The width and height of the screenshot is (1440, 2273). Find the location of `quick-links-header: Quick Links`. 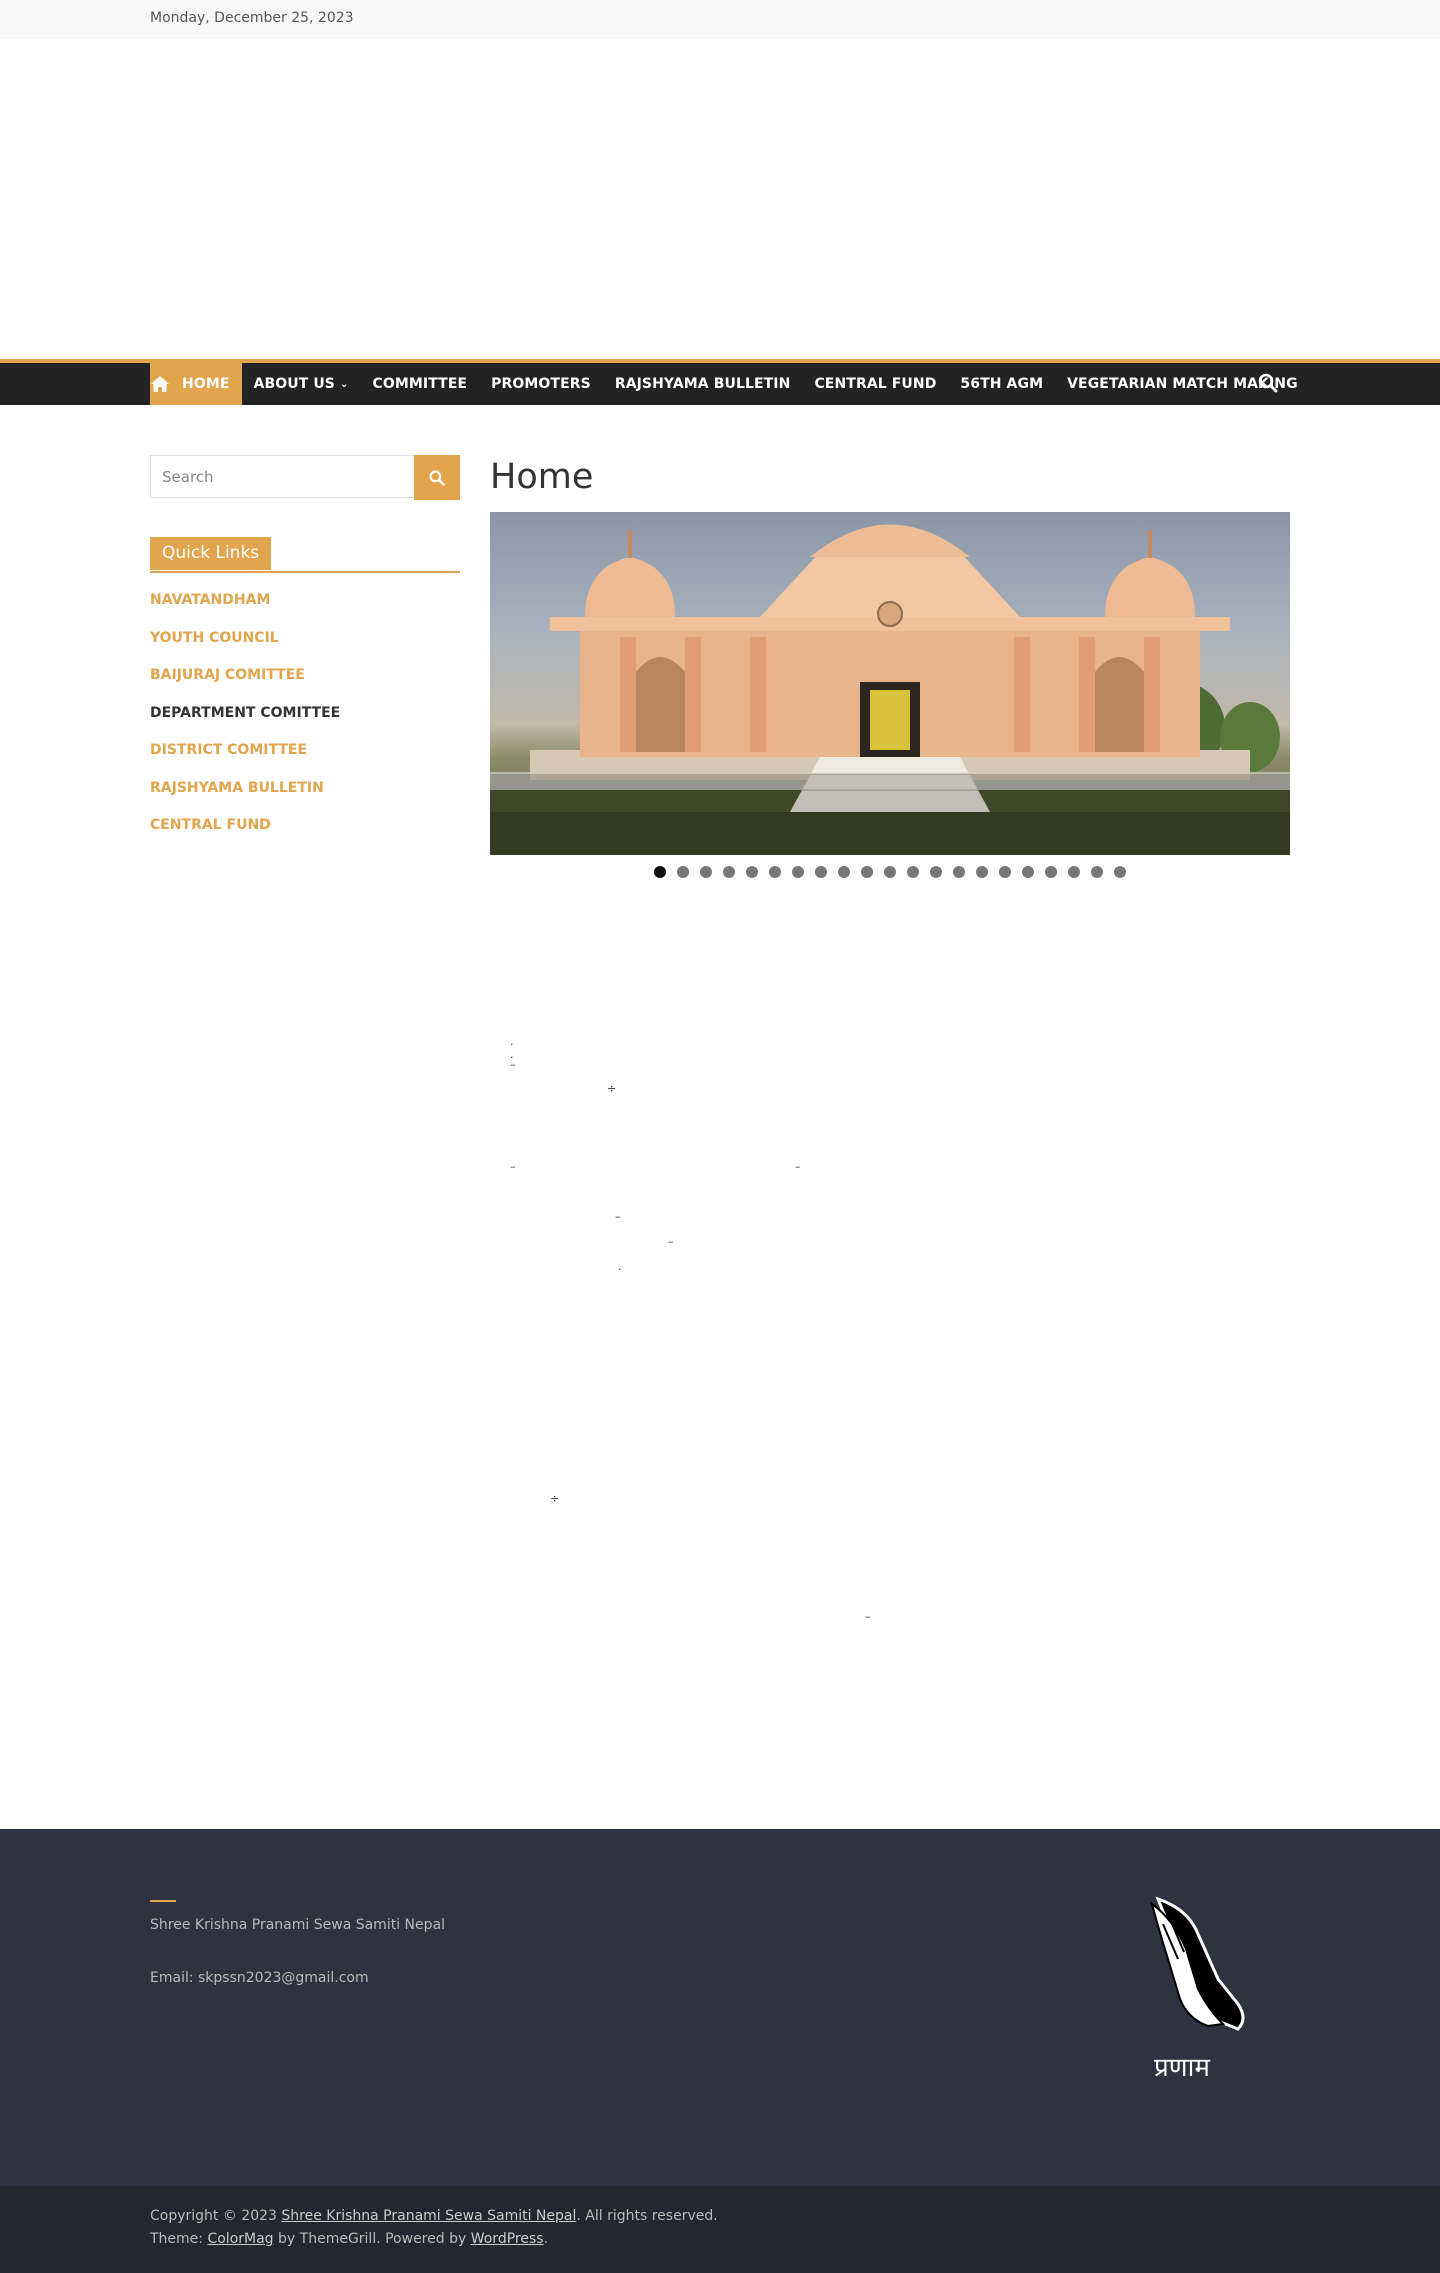

quick-links-header: Quick Links is located at coordinates (305, 555).